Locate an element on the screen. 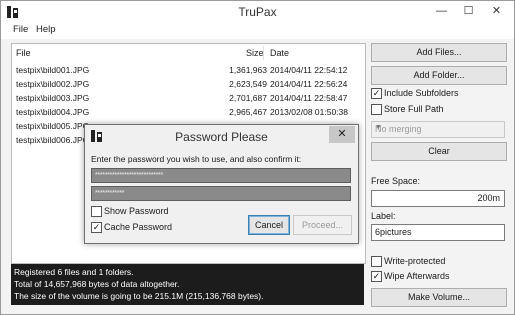  password-mask: **************************** is located at coordinates (129, 175).